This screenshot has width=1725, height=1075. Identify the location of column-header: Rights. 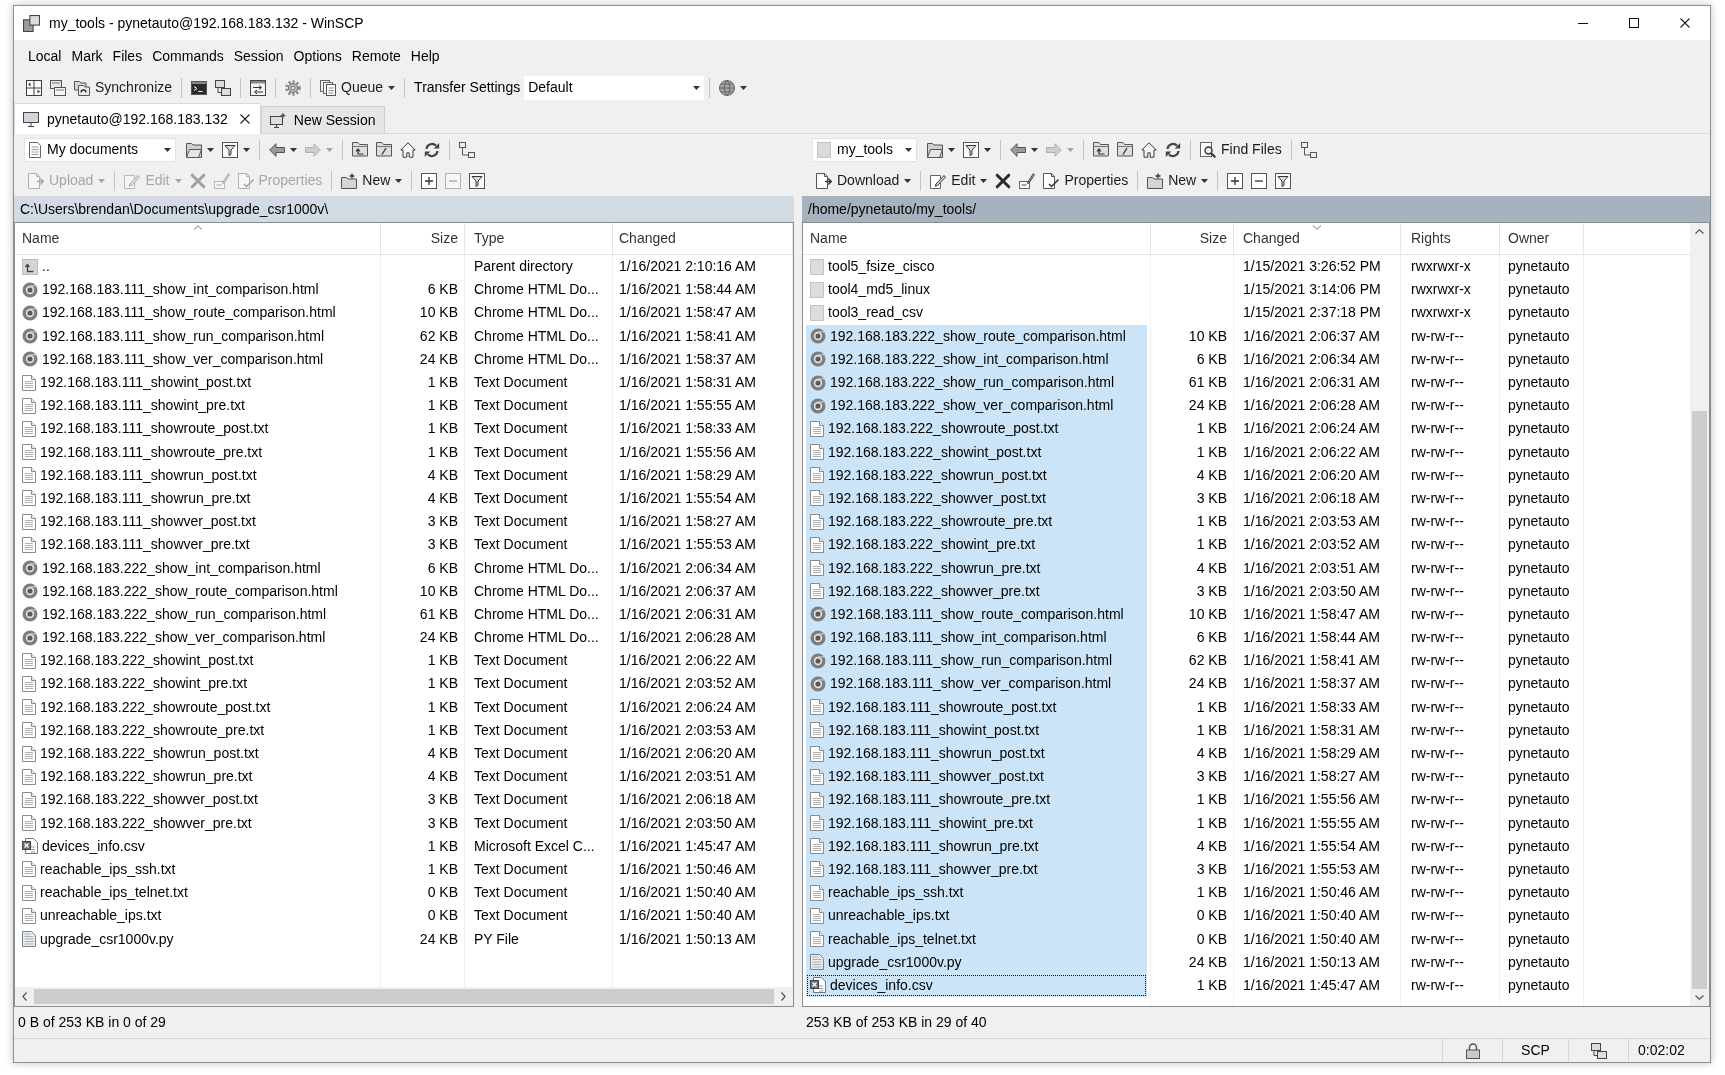
(1450, 239).